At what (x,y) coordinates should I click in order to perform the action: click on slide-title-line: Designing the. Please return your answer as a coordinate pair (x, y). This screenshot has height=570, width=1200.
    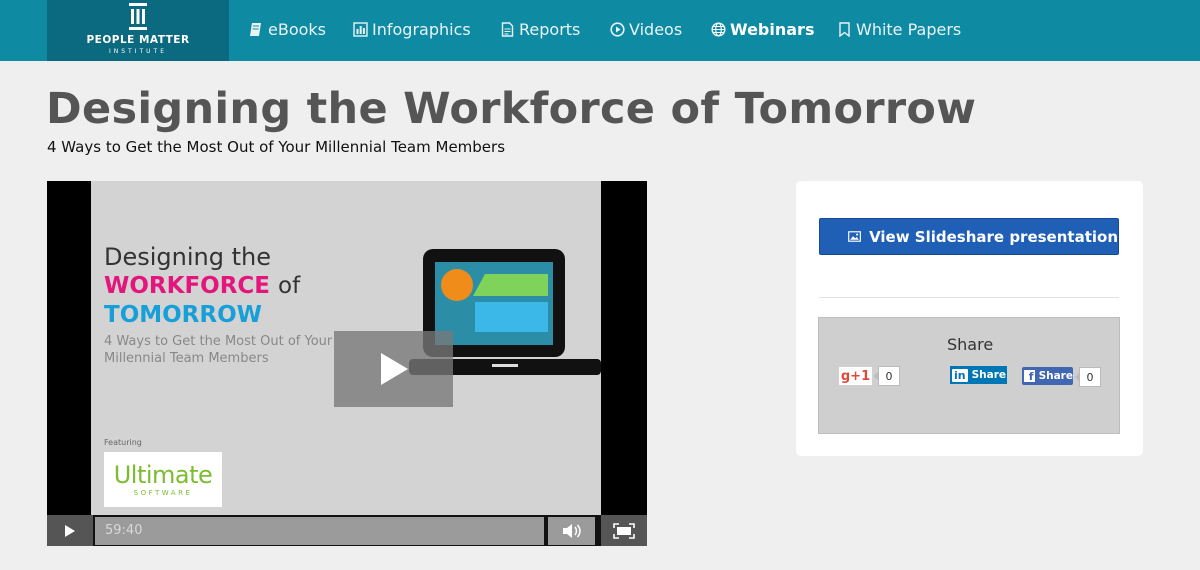
    Looking at the image, I should click on (187, 257).